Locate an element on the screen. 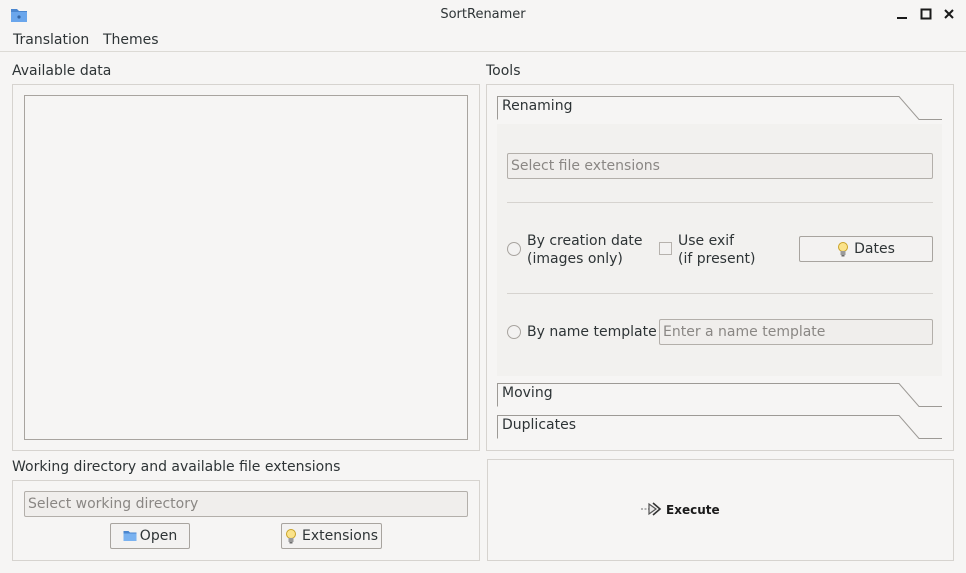 The width and height of the screenshot is (966, 573). moving-section-label: Moving is located at coordinates (527, 393).